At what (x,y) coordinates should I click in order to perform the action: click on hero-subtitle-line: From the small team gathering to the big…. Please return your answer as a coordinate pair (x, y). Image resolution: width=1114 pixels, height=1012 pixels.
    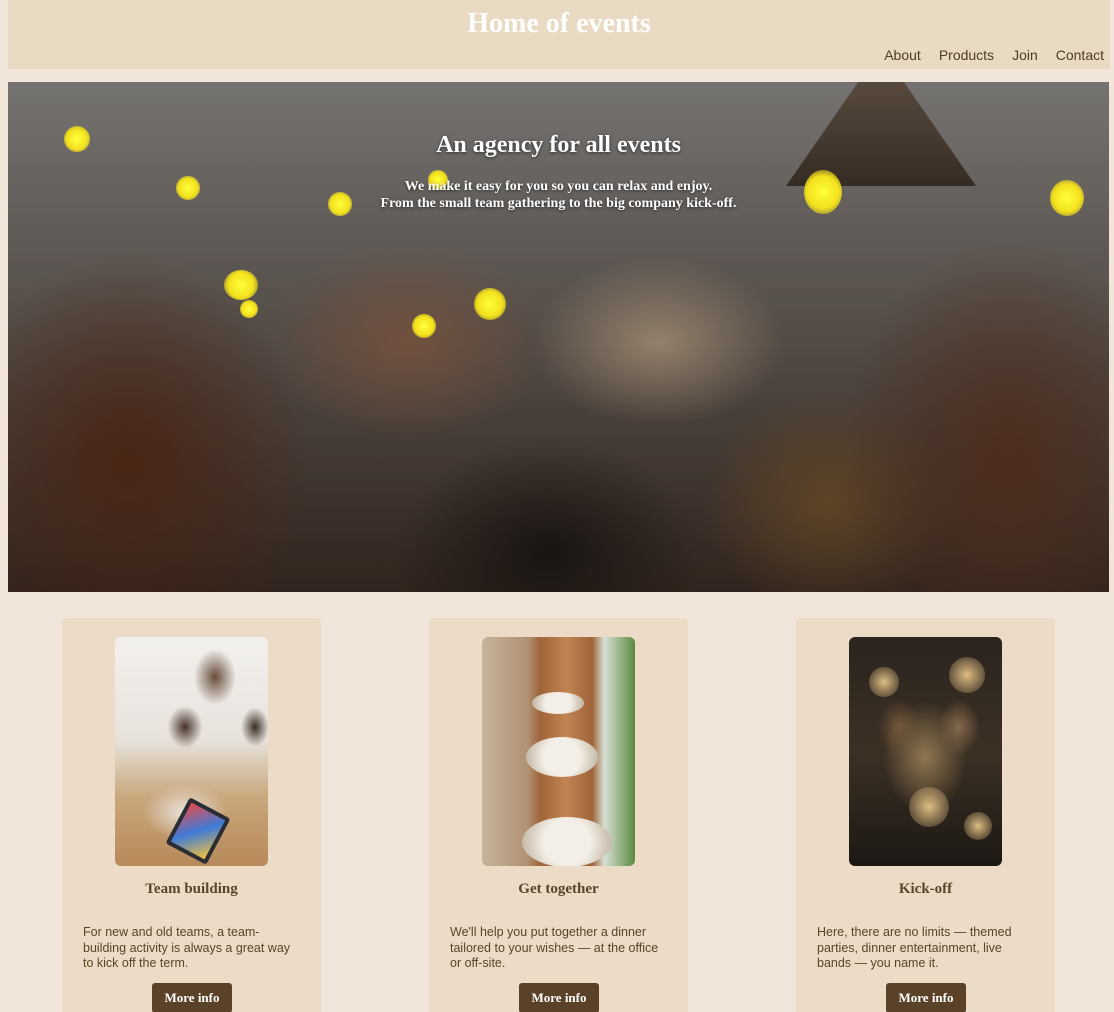
    Looking at the image, I should click on (558, 203).